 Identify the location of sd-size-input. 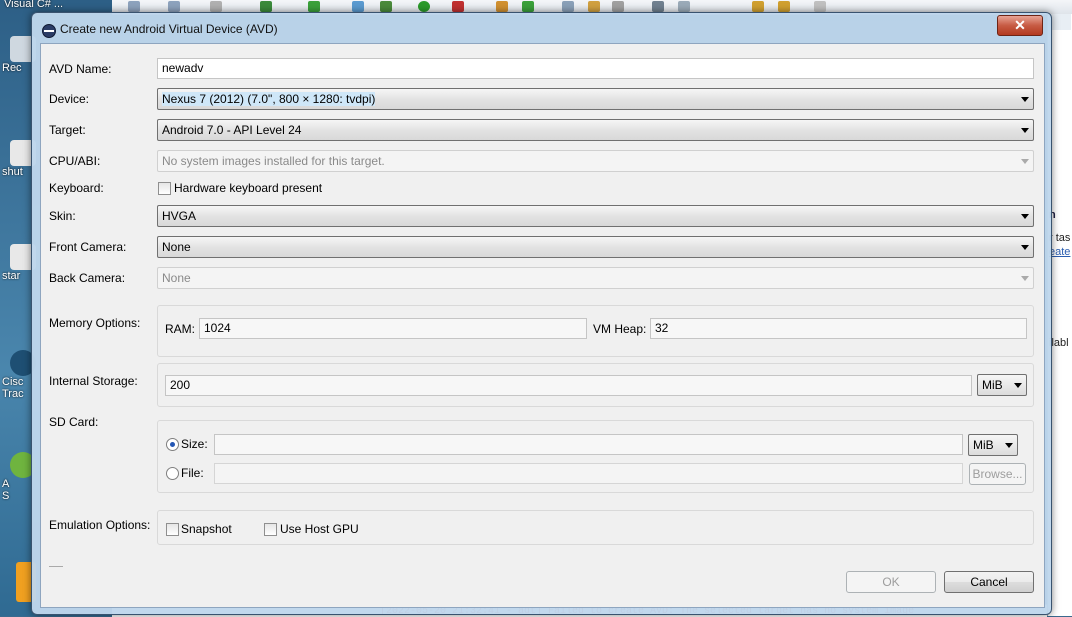
(588, 444).